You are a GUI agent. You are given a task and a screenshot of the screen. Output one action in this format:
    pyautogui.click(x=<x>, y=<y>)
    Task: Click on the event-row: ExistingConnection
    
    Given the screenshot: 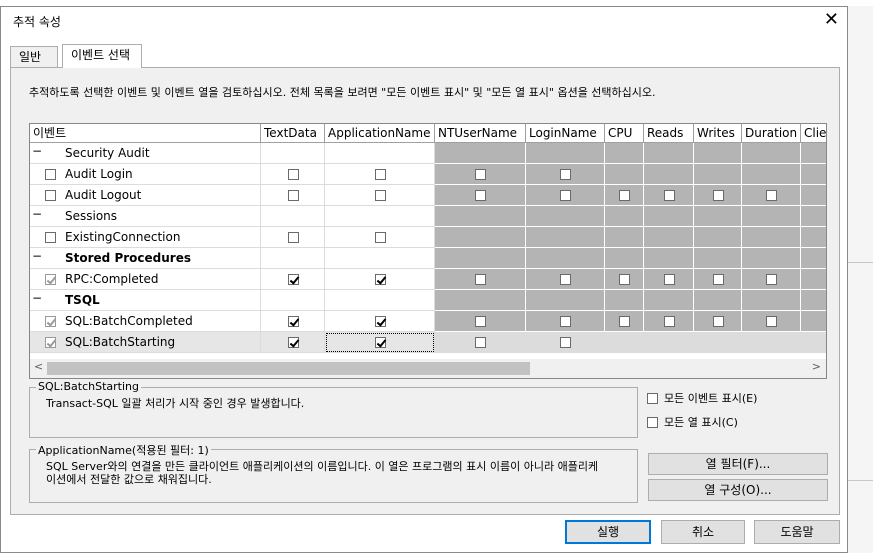 What is the action you would take?
    pyautogui.click(x=145, y=237)
    